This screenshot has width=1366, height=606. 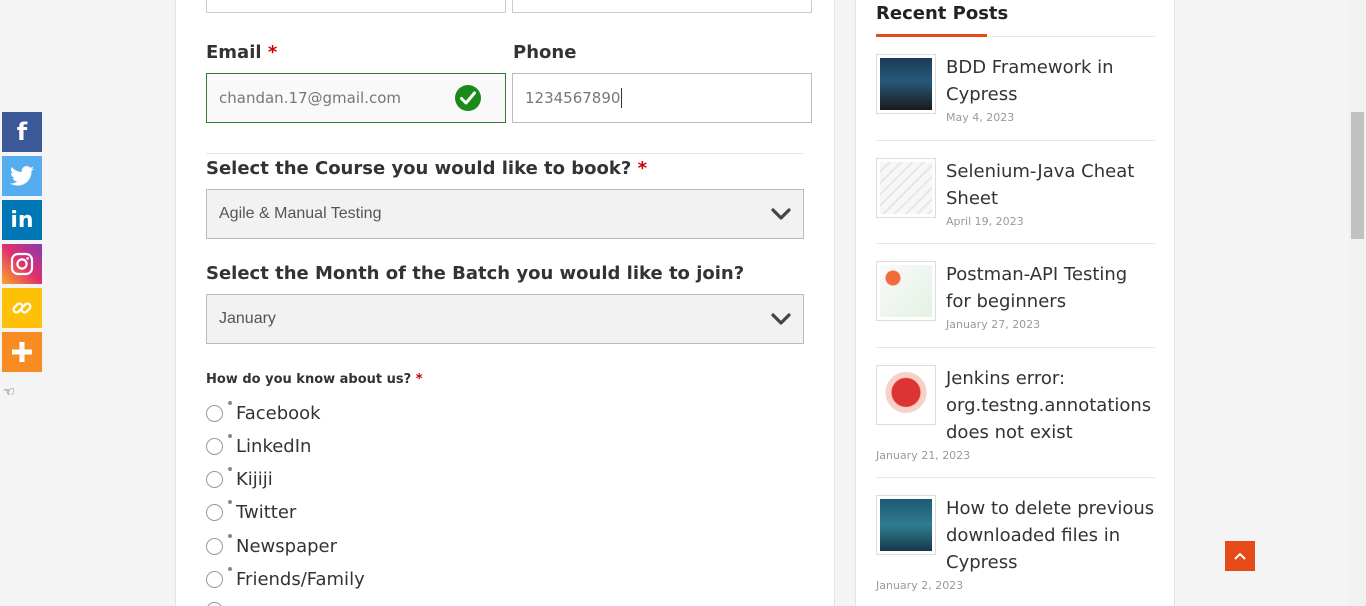 I want to click on copy-link-button, so click(x=22, y=308).